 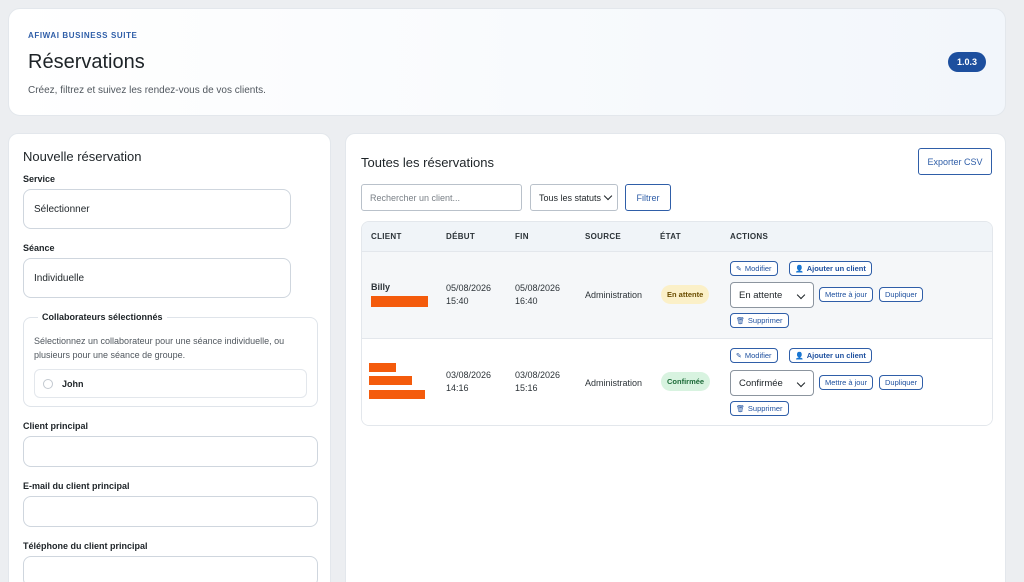 What do you see at coordinates (85, 546) in the screenshot?
I see `phone-label: Téléphone du client principal` at bounding box center [85, 546].